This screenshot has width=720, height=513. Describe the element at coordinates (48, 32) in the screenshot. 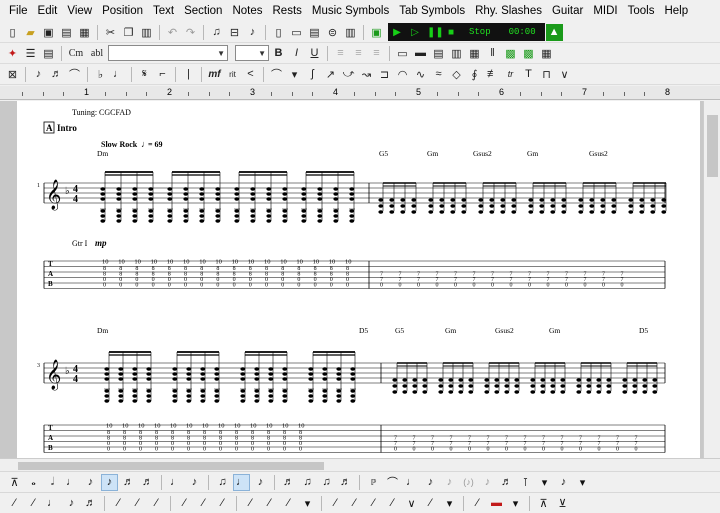

I see `save-icon: ▣` at that location.